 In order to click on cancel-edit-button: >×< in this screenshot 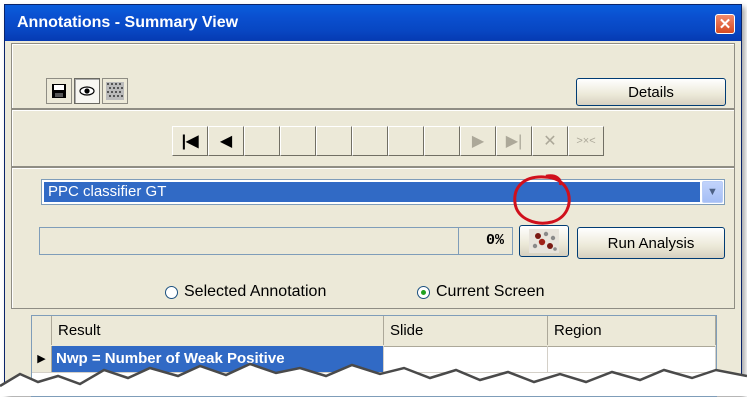, I will do `click(586, 141)`.